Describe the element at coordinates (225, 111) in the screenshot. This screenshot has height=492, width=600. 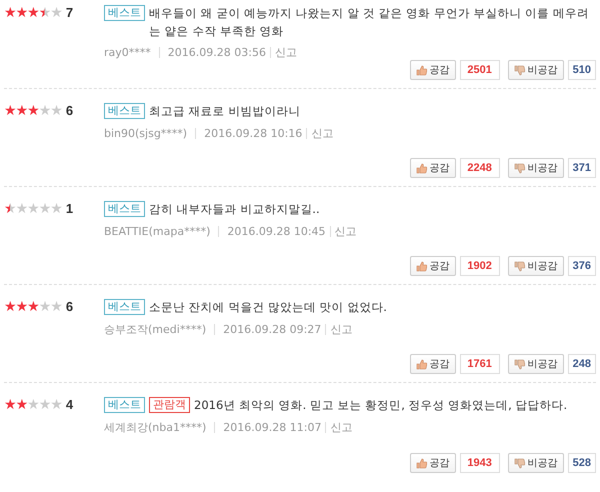
I see `review-text: 최고급 재료로 비빔밥이라니` at that location.